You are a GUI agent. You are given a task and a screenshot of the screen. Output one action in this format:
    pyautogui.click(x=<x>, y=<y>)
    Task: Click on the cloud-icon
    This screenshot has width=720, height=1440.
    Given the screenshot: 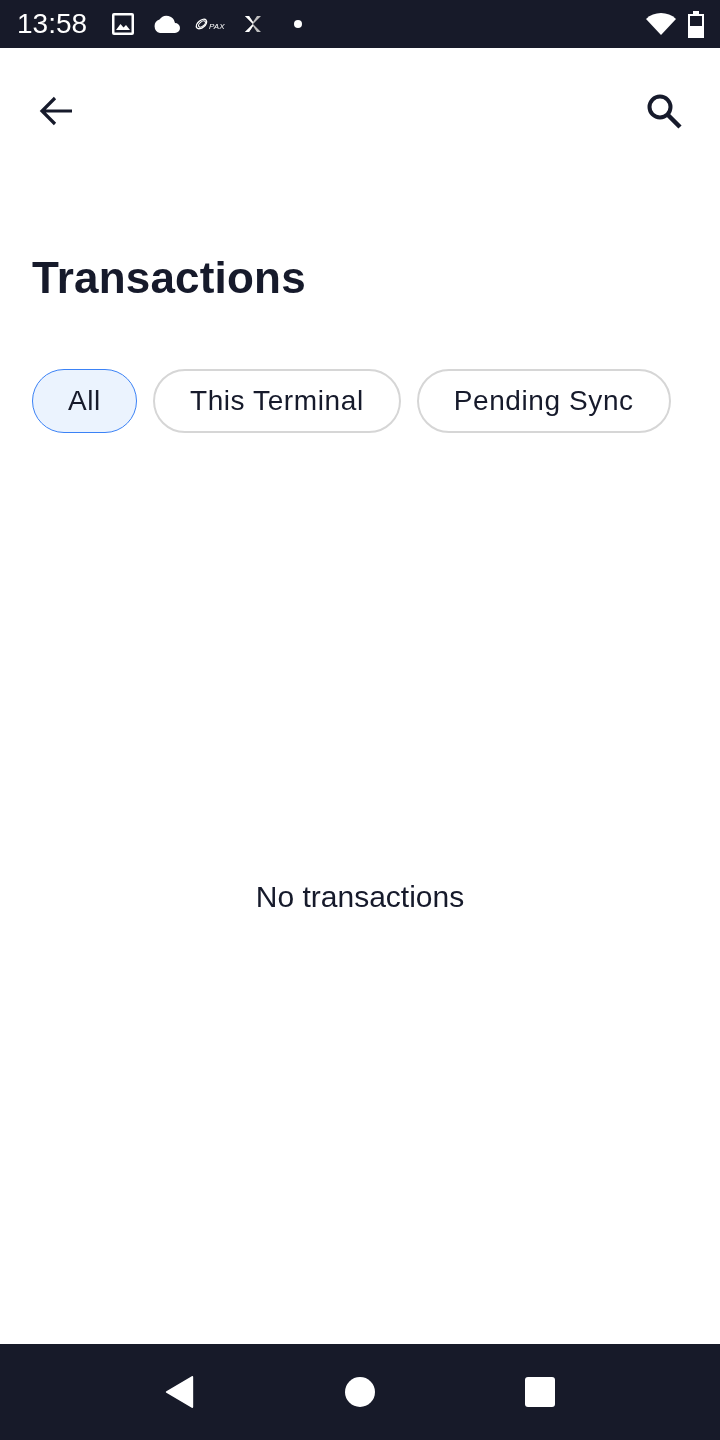 What is the action you would take?
    pyautogui.click(x=167, y=24)
    